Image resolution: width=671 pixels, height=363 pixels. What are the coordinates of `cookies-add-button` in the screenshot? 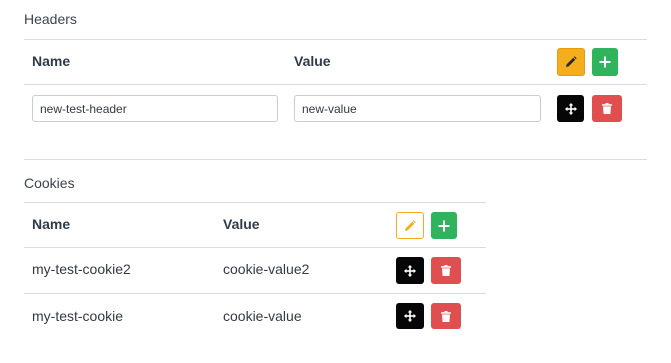 It's located at (444, 225).